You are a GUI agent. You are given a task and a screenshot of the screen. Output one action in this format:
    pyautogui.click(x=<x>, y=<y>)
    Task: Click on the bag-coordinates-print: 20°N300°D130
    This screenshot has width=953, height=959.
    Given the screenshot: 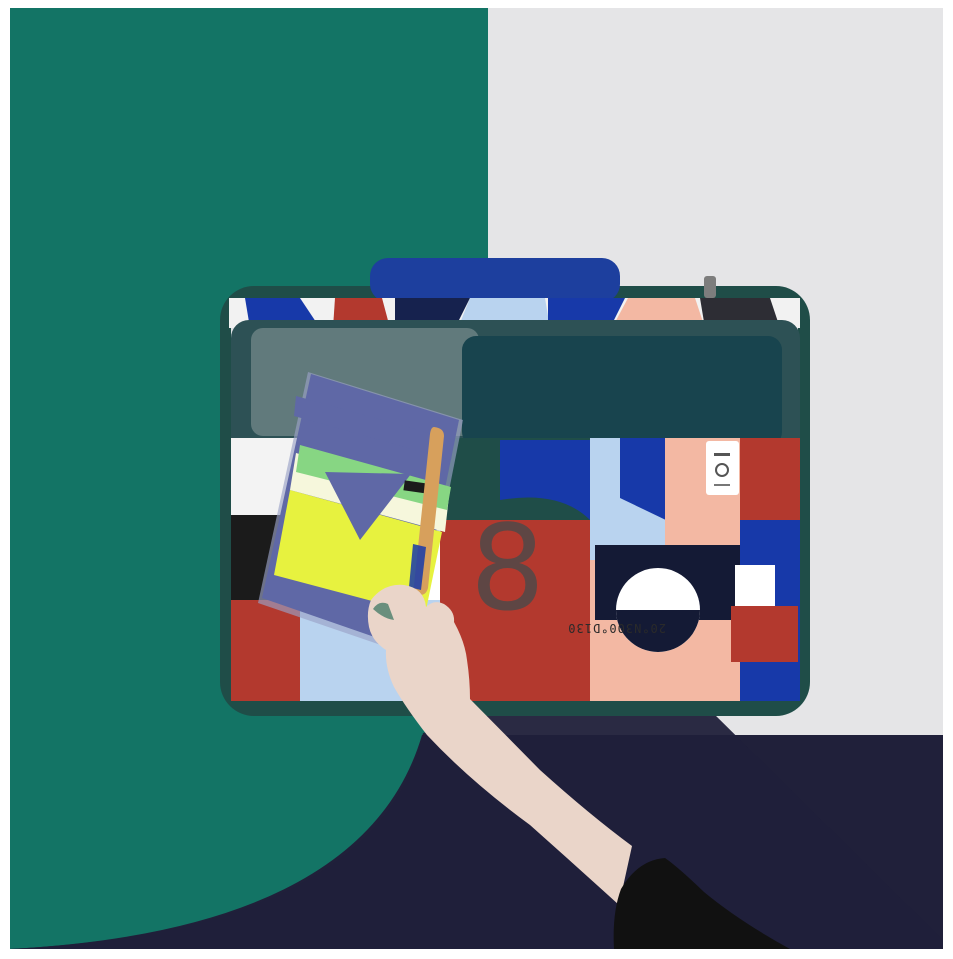 What is the action you would take?
    pyautogui.click(x=616, y=628)
    